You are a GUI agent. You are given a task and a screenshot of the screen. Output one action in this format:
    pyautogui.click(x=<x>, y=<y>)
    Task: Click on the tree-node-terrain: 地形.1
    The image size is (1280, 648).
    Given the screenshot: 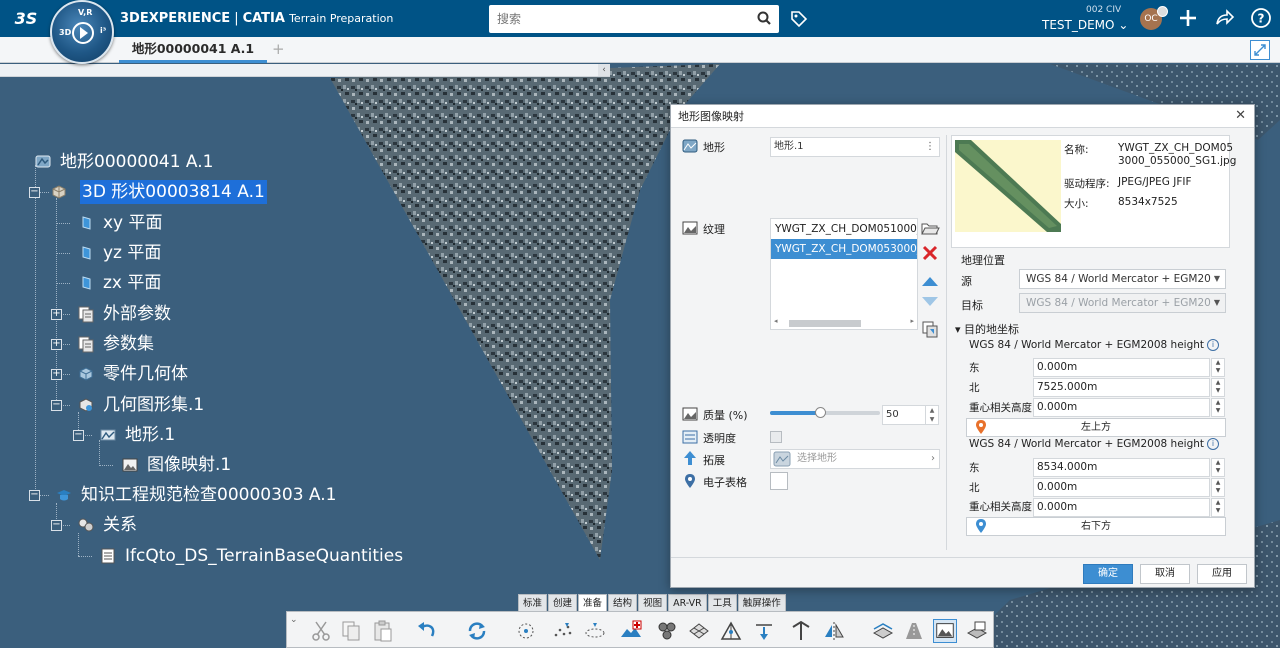 What is the action you would take?
    pyautogui.click(x=137, y=435)
    